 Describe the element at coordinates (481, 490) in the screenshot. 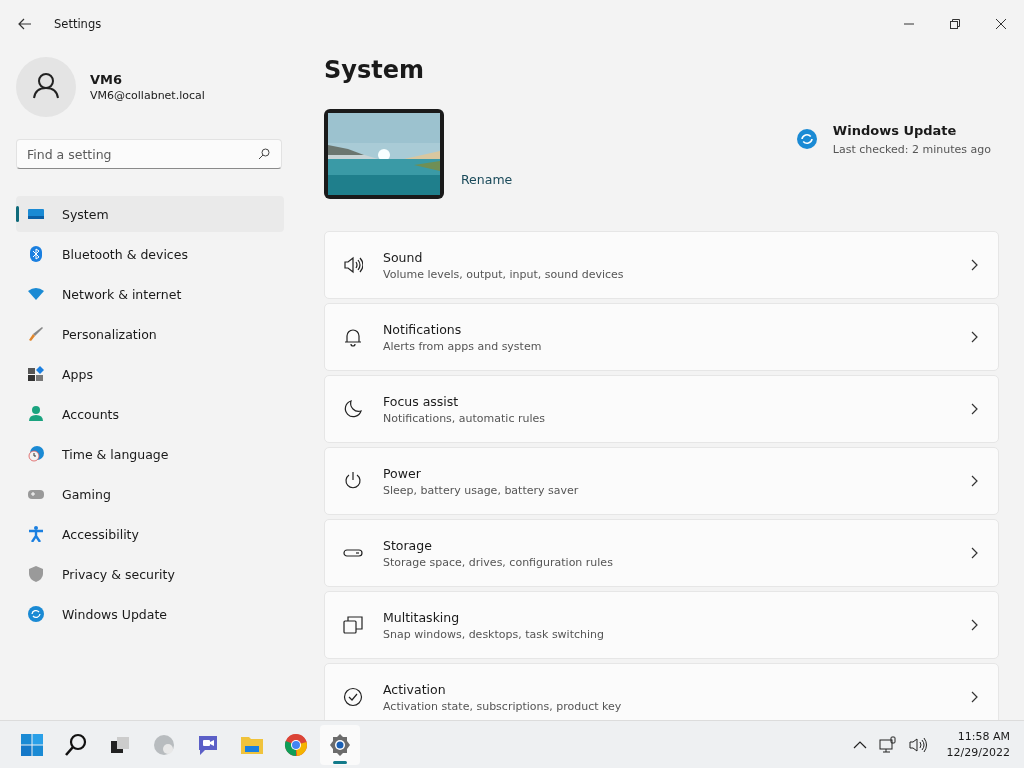

I see `setting-description: Sleep, battery usage, battery saver` at that location.